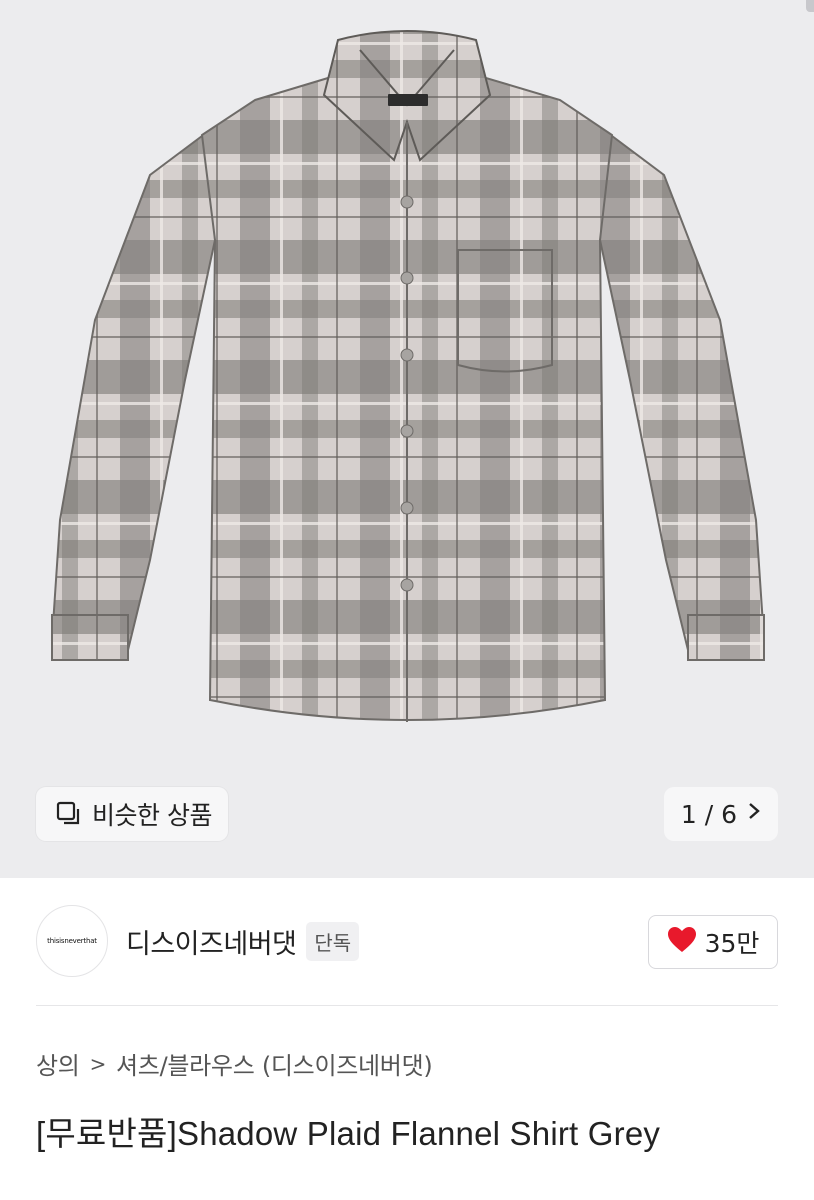  I want to click on product-title: [무료반품]Shadow Plaid Flannel Shirt Grey, so click(348, 1133).